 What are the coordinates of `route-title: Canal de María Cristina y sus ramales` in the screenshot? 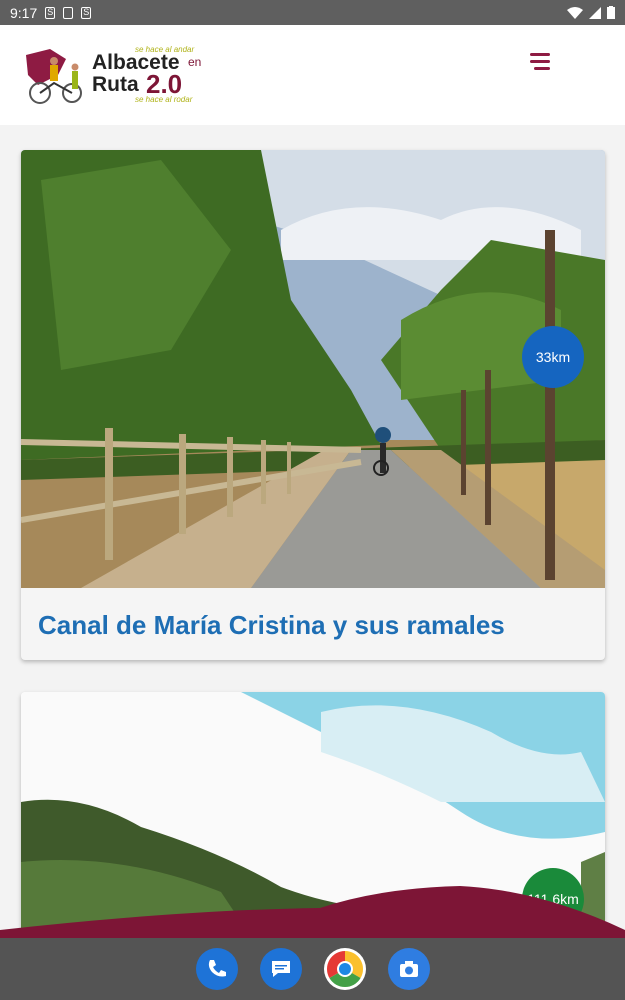 It's located at (271, 625).